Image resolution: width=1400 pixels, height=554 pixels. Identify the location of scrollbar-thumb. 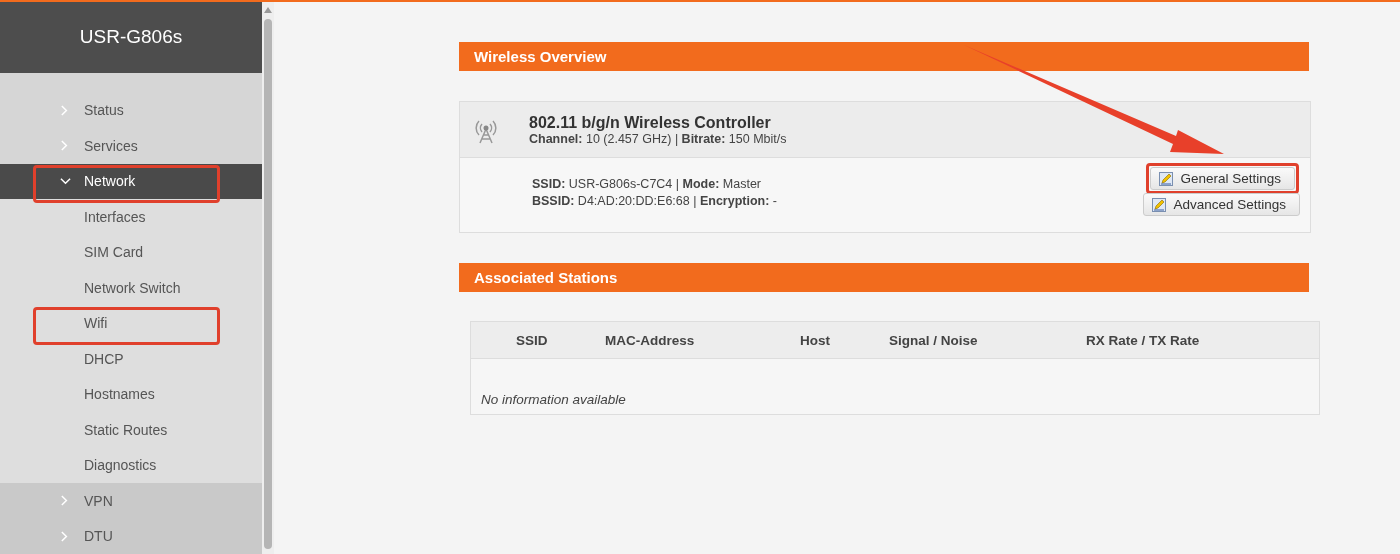
(268, 284).